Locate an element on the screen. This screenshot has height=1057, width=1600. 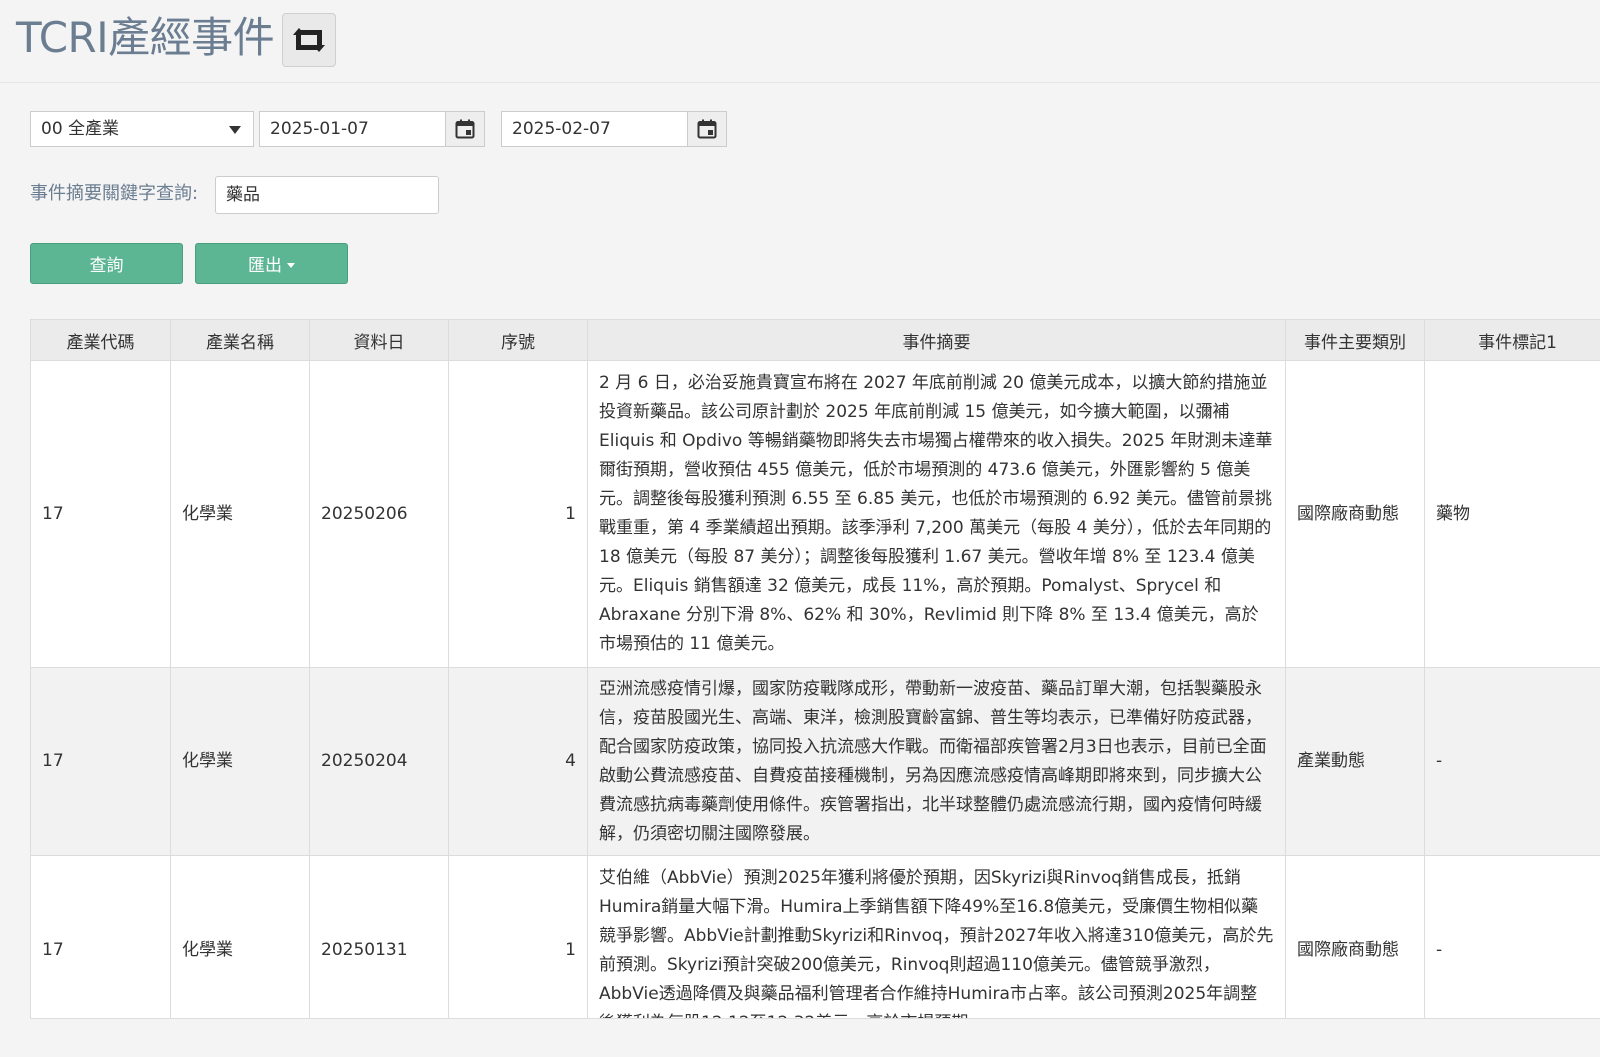
column-header-summary: 事件摘要 is located at coordinates (936, 340).